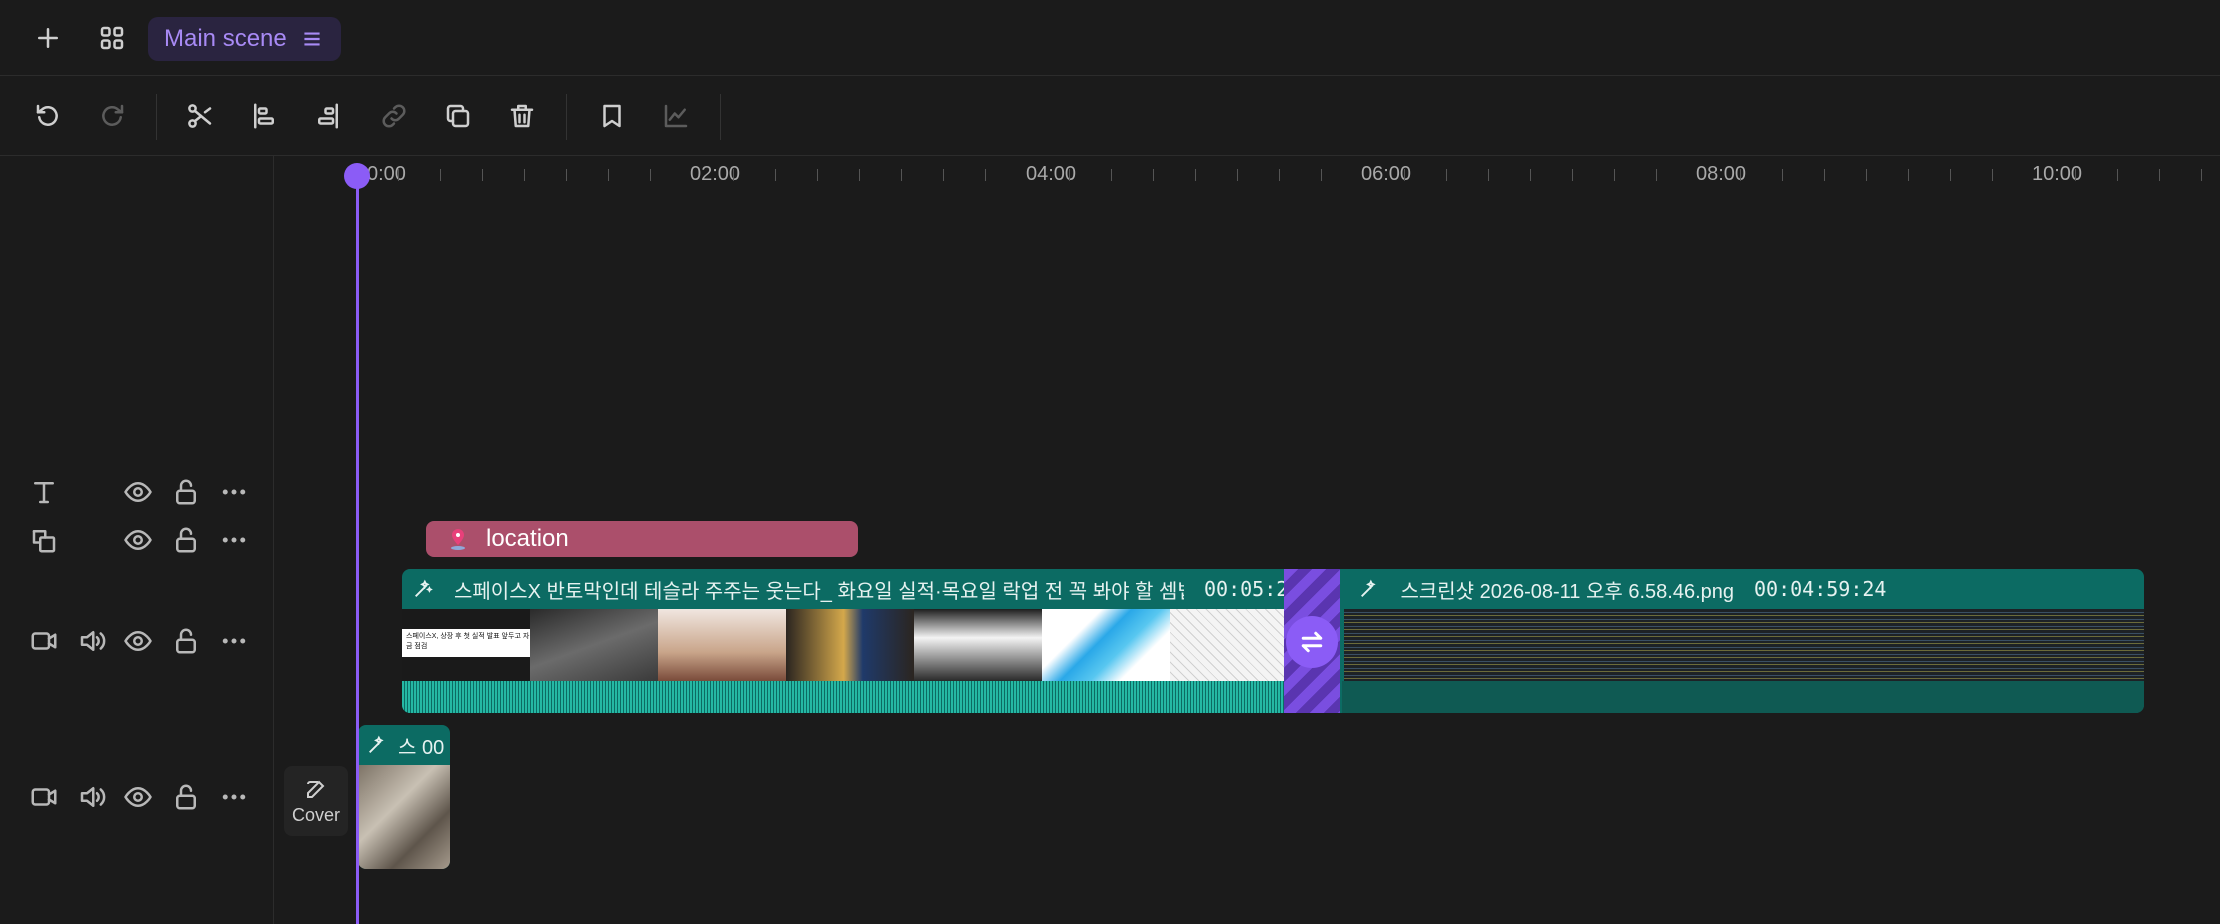  I want to click on location-clip-label: location, so click(527, 538).